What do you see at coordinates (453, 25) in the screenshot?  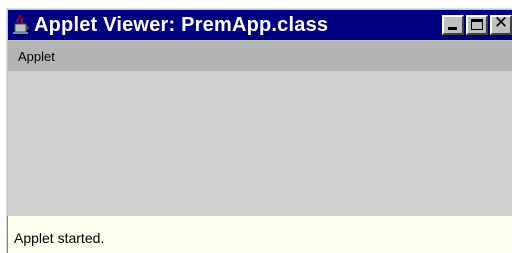 I see `minimize-button` at bounding box center [453, 25].